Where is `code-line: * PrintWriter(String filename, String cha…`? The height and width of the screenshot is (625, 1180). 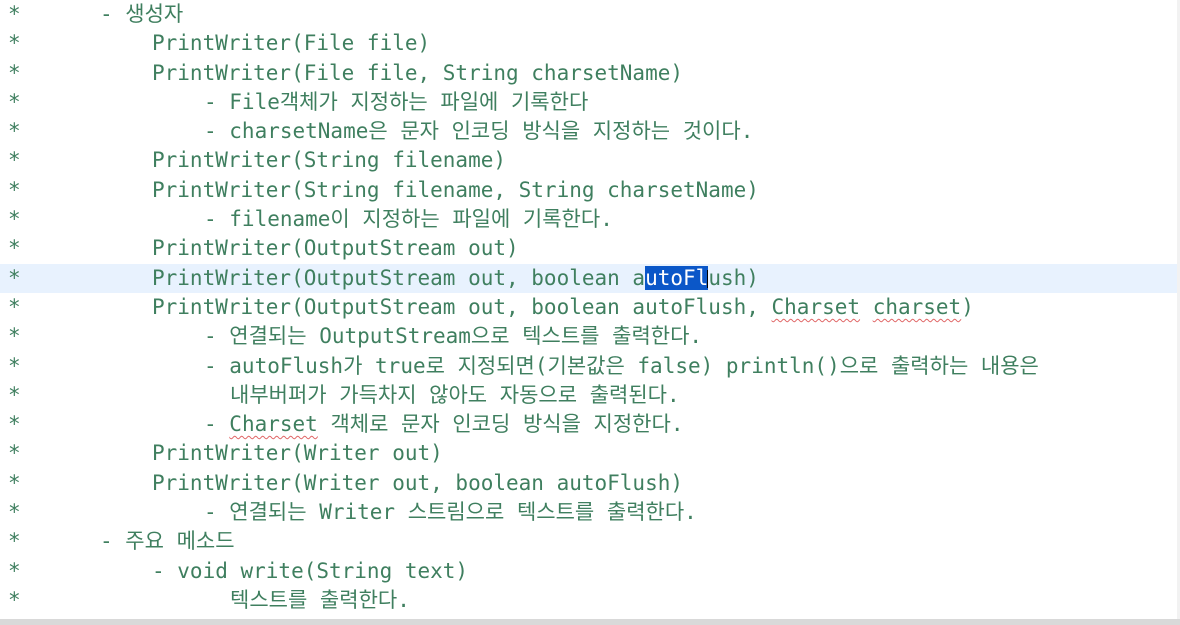 code-line: * PrintWriter(String filename, String cha… is located at coordinates (590, 190).